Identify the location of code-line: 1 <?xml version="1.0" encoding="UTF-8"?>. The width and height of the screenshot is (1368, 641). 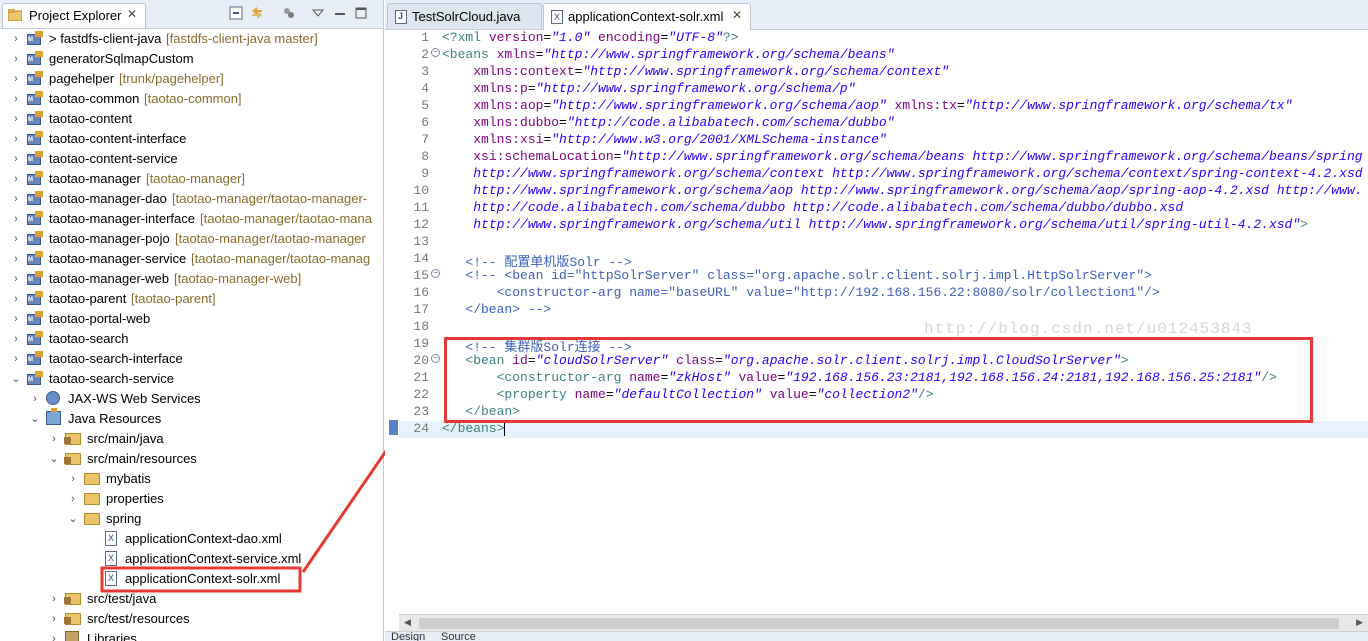
(883, 38).